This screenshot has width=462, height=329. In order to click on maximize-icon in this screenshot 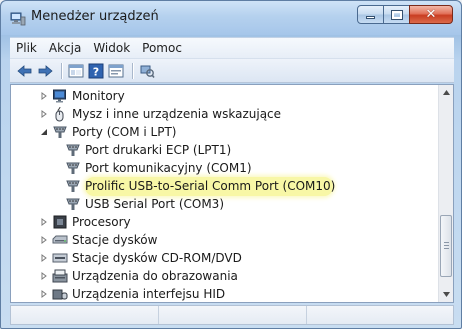, I will do `click(396, 14)`.